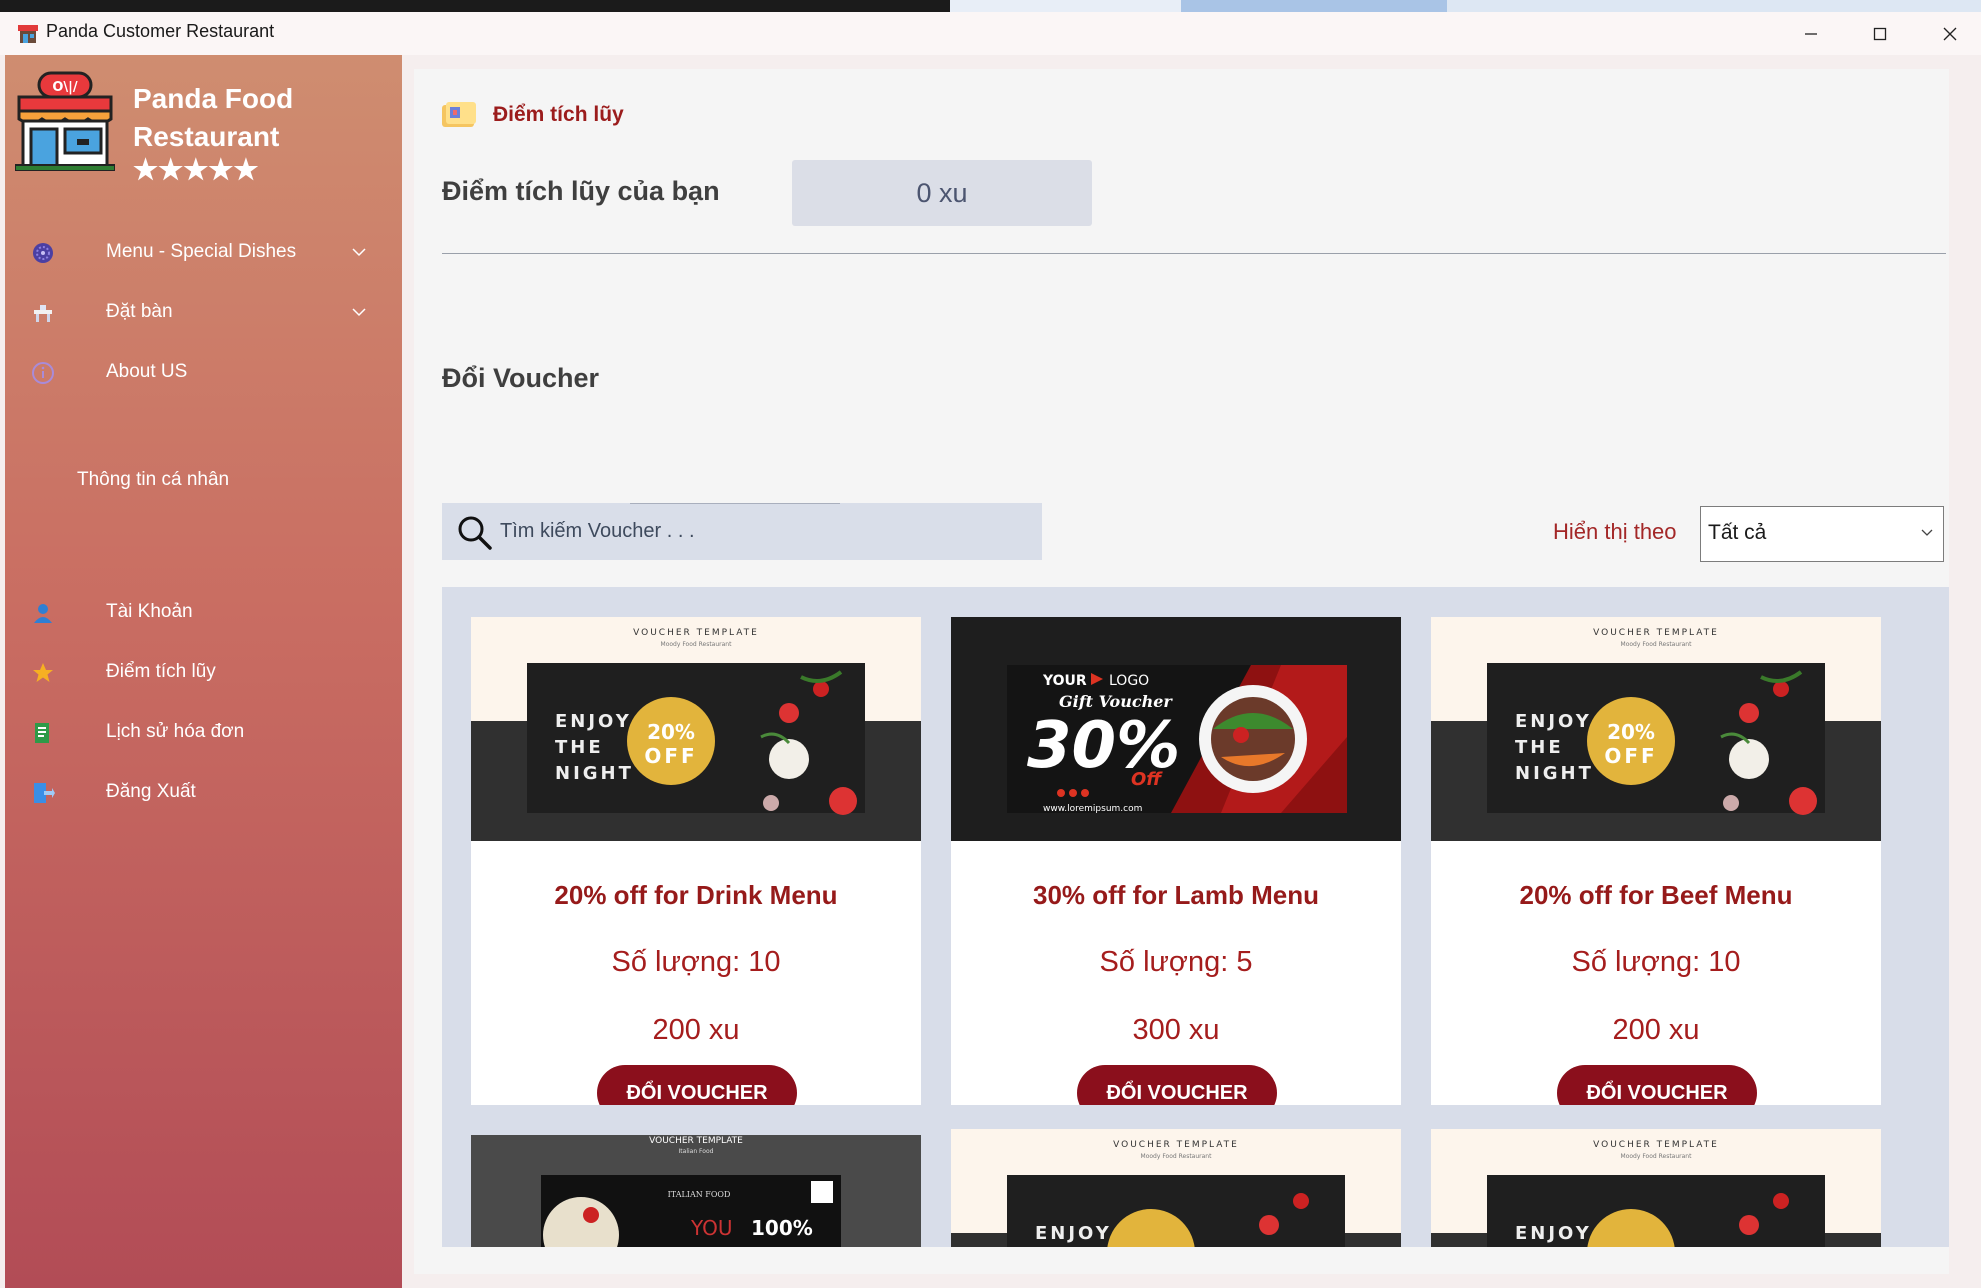  I want to click on nav-dat-ban: Đặt bàn, so click(203, 313).